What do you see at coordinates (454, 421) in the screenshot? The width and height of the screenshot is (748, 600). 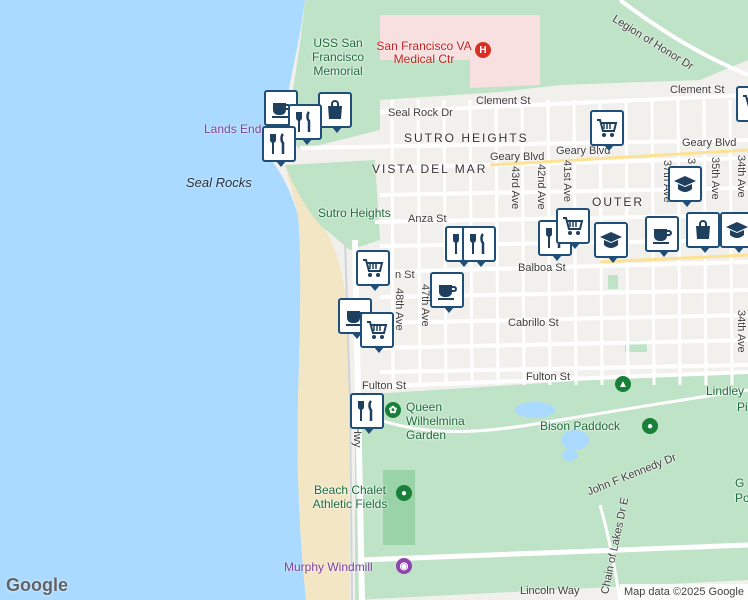 I see `place-label-queen-wilhelmina: Queen Wilhelmina Garden` at bounding box center [454, 421].